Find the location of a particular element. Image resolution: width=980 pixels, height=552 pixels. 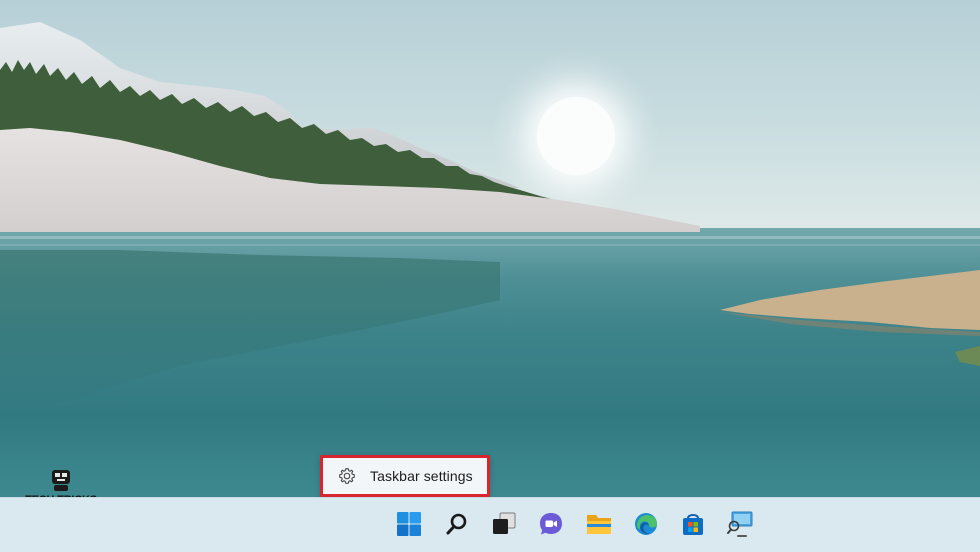

file-explorer-button is located at coordinates (599, 524).